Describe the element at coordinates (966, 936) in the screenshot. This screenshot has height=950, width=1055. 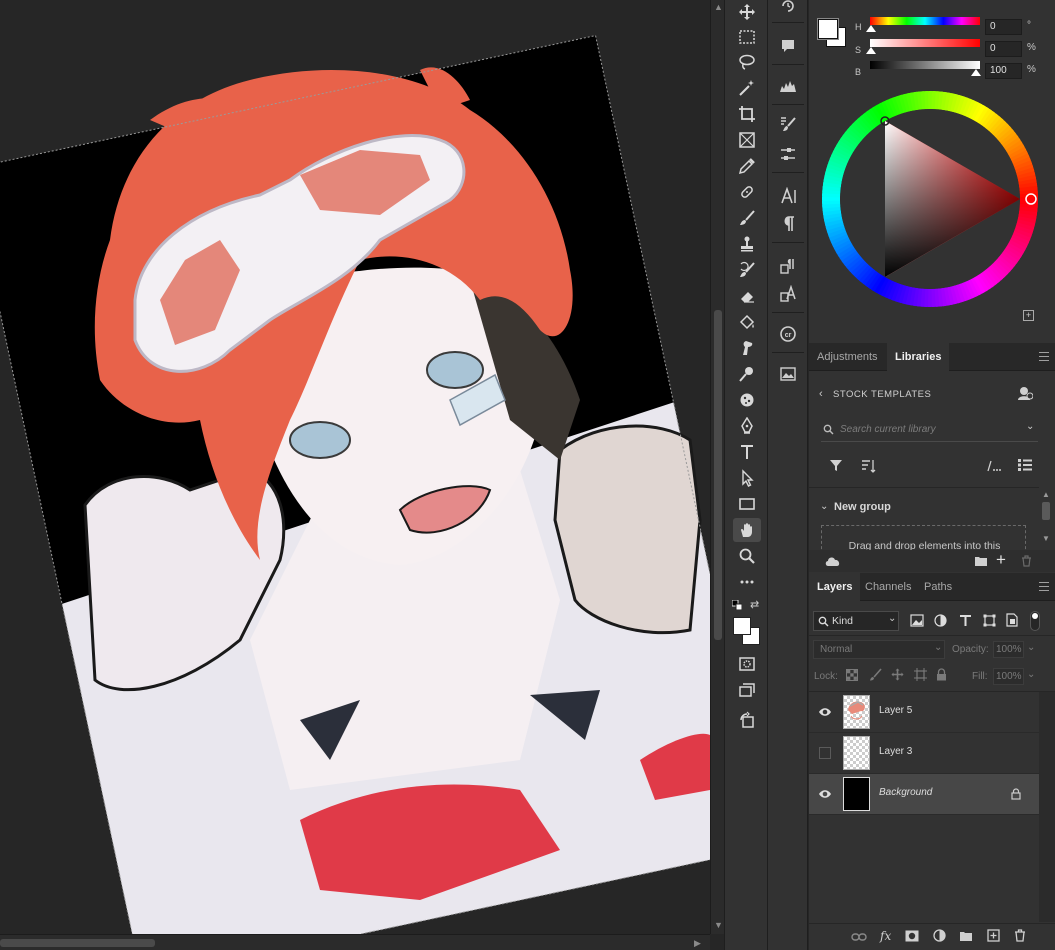
I see `new-group-icon` at that location.